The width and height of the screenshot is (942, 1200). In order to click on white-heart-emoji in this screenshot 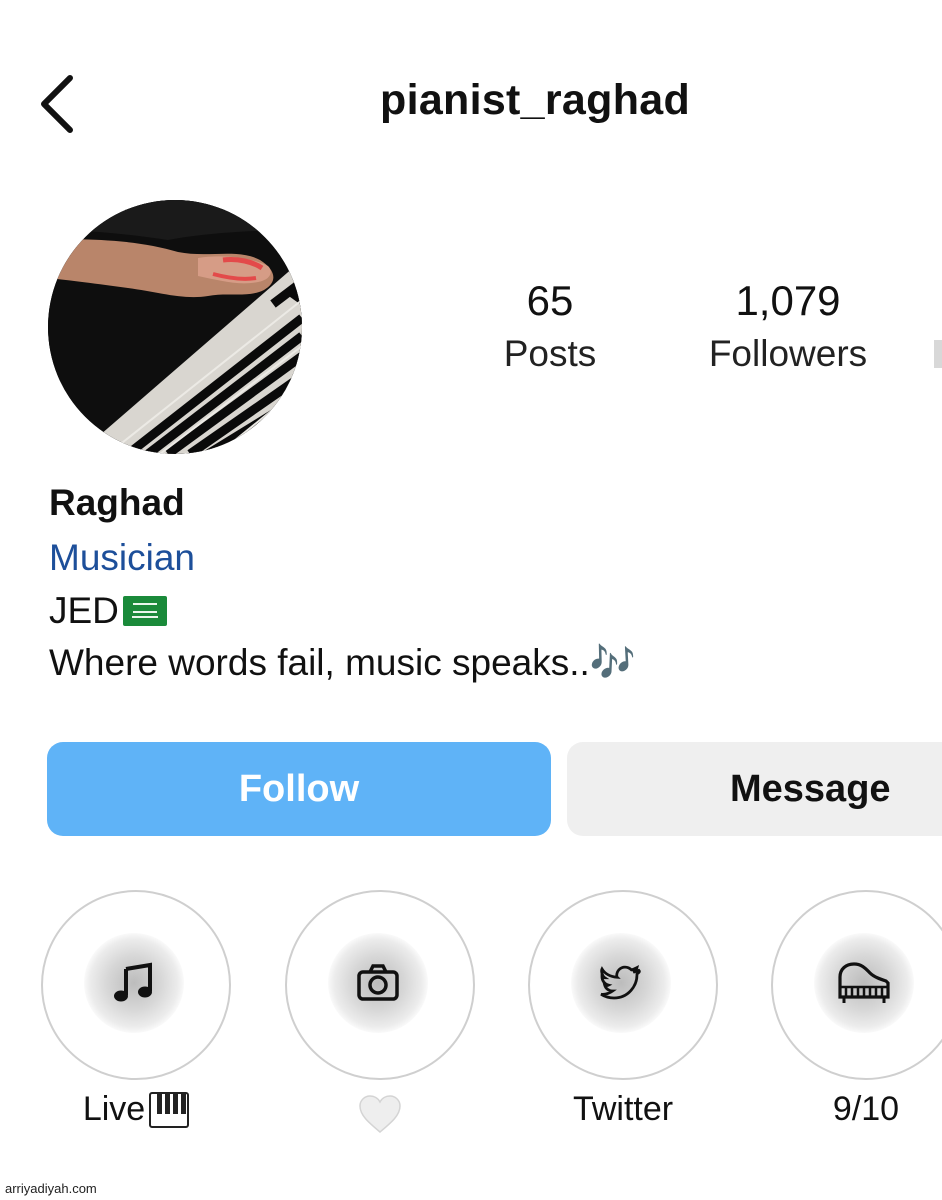, I will do `click(380, 1114)`.